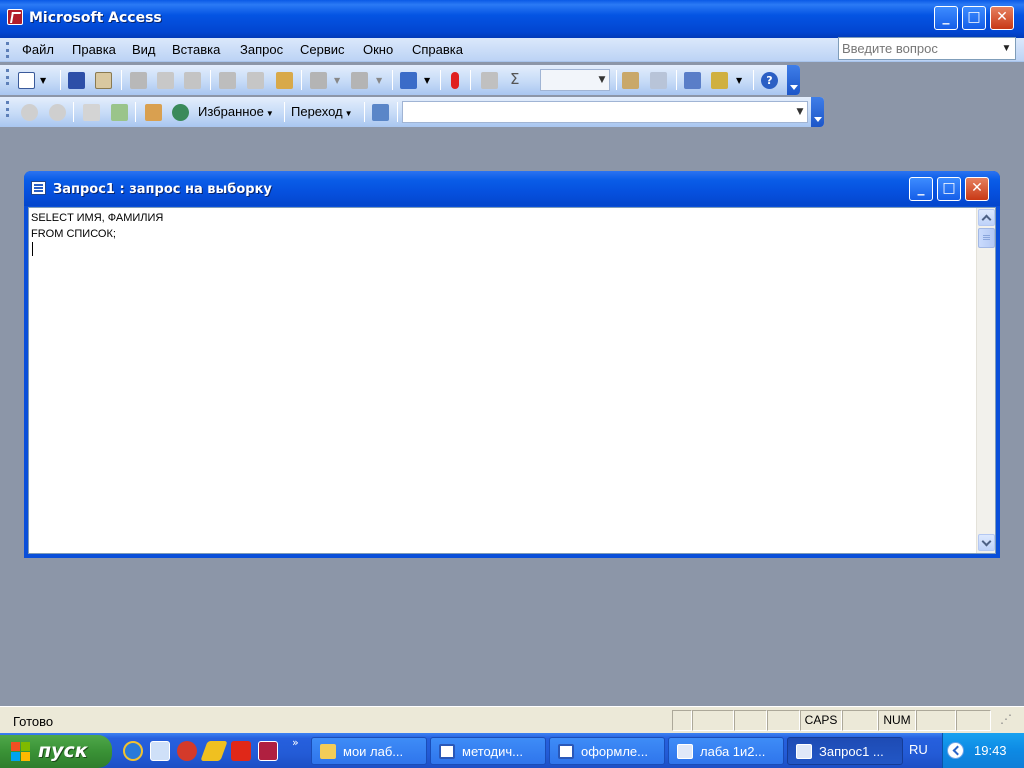 The width and height of the screenshot is (1024, 768). What do you see at coordinates (119, 112) in the screenshot?
I see `refresh-icon` at bounding box center [119, 112].